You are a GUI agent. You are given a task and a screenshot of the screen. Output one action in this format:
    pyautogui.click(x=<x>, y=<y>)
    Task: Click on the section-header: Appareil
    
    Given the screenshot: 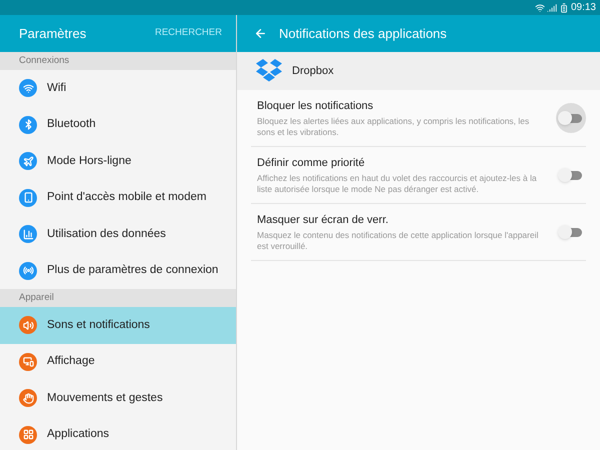 What is the action you would take?
    pyautogui.click(x=118, y=298)
    